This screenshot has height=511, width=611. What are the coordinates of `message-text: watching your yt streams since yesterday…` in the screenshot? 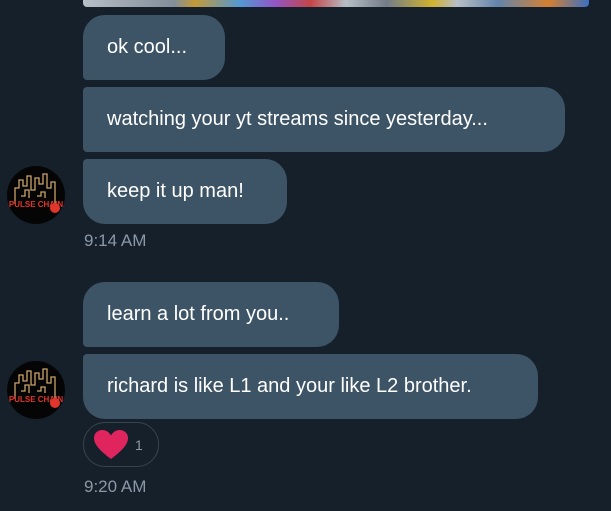 It's located at (297, 119).